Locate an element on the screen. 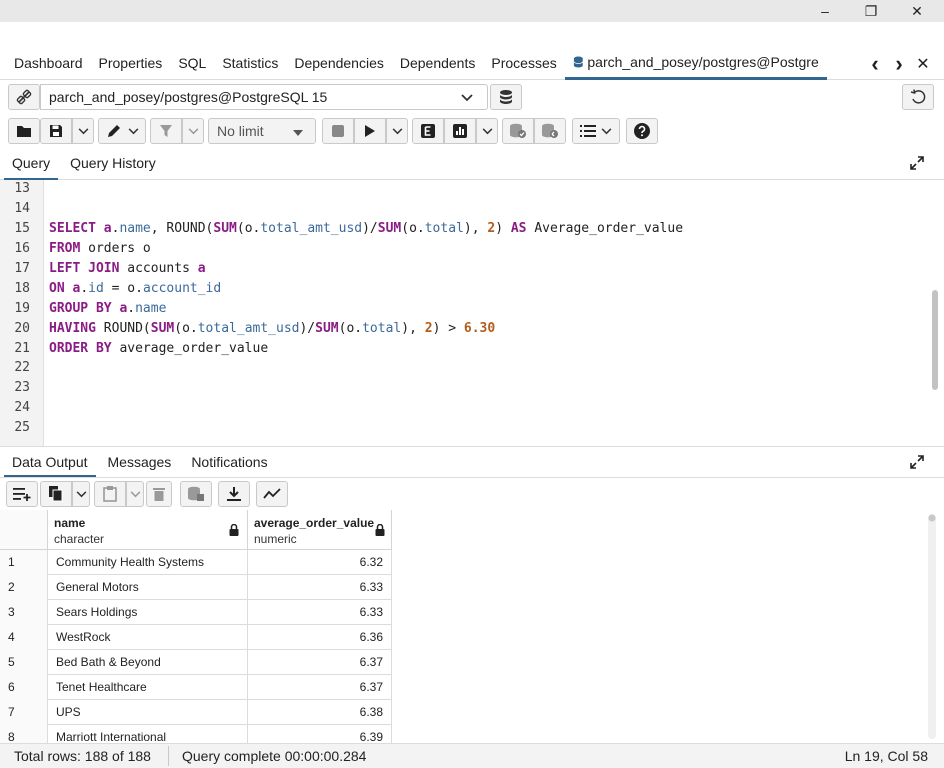 The width and height of the screenshot is (944, 768). delete-button is located at coordinates (159, 494).